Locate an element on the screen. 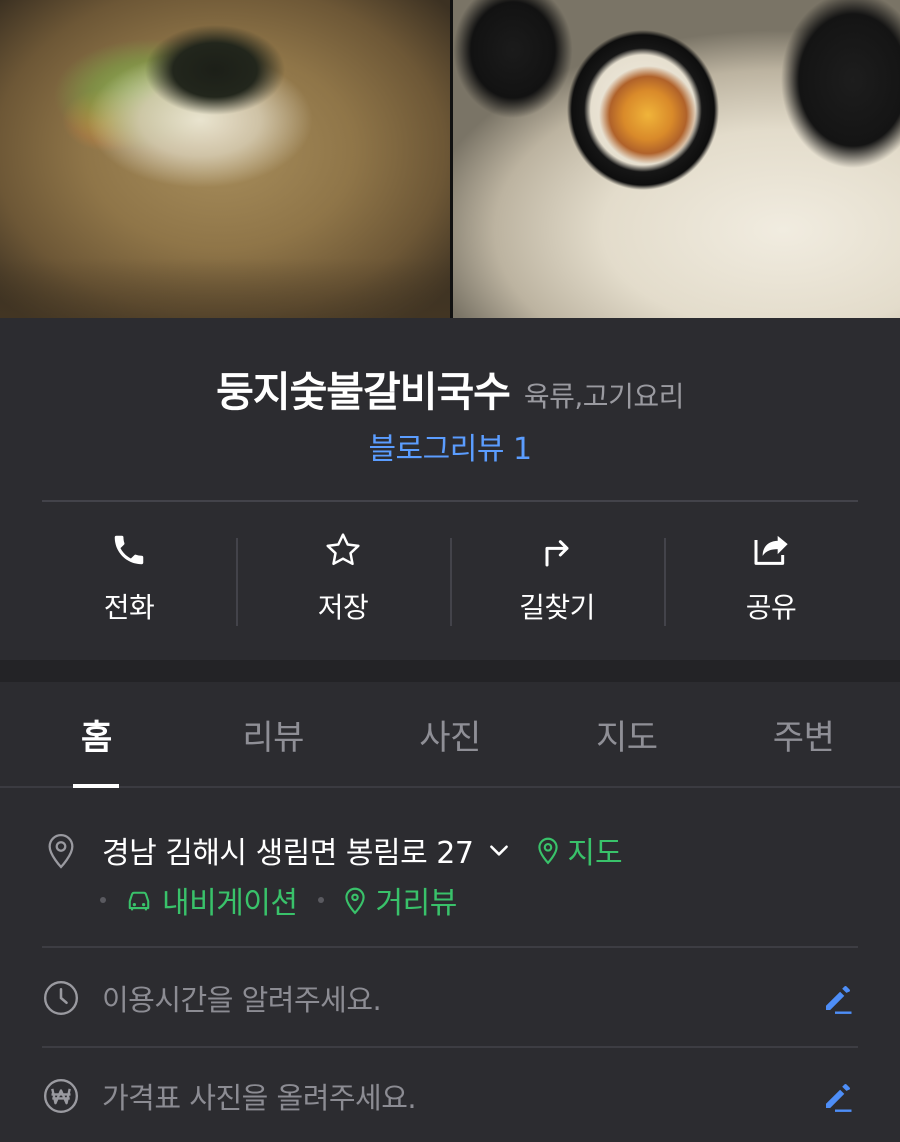 The height and width of the screenshot is (1142, 900). hours-placeholder: 이용시간을 알려주세요. is located at coordinates (460, 998).